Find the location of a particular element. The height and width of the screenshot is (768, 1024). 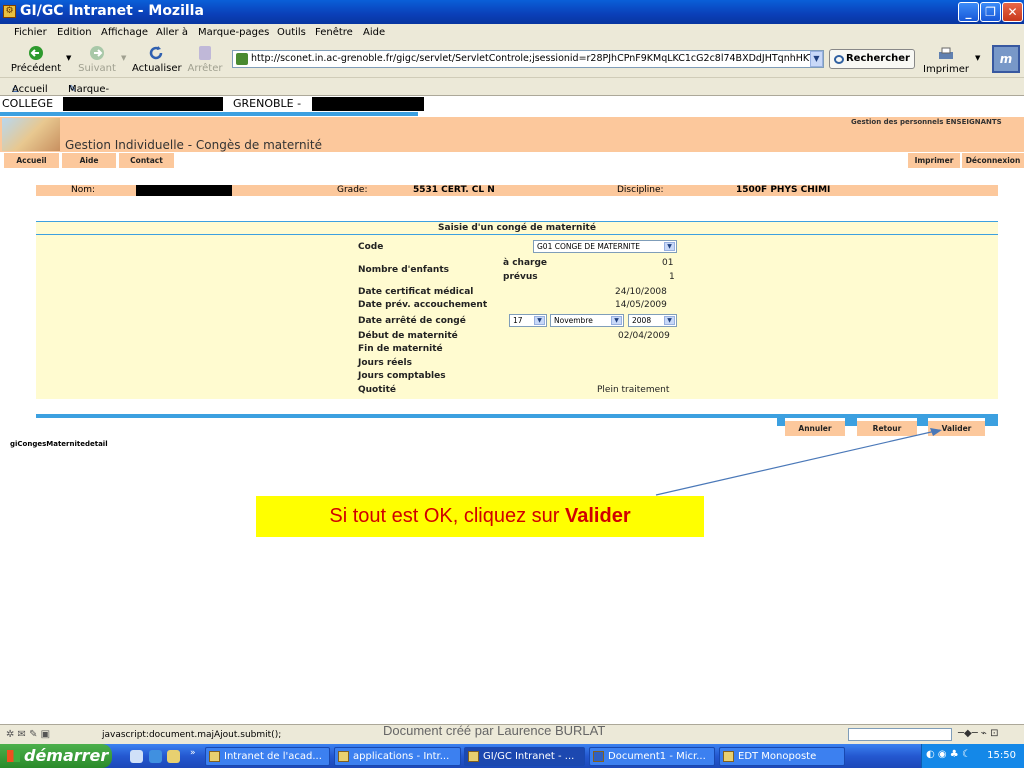

back-arrow-icon is located at coordinates (36, 53).